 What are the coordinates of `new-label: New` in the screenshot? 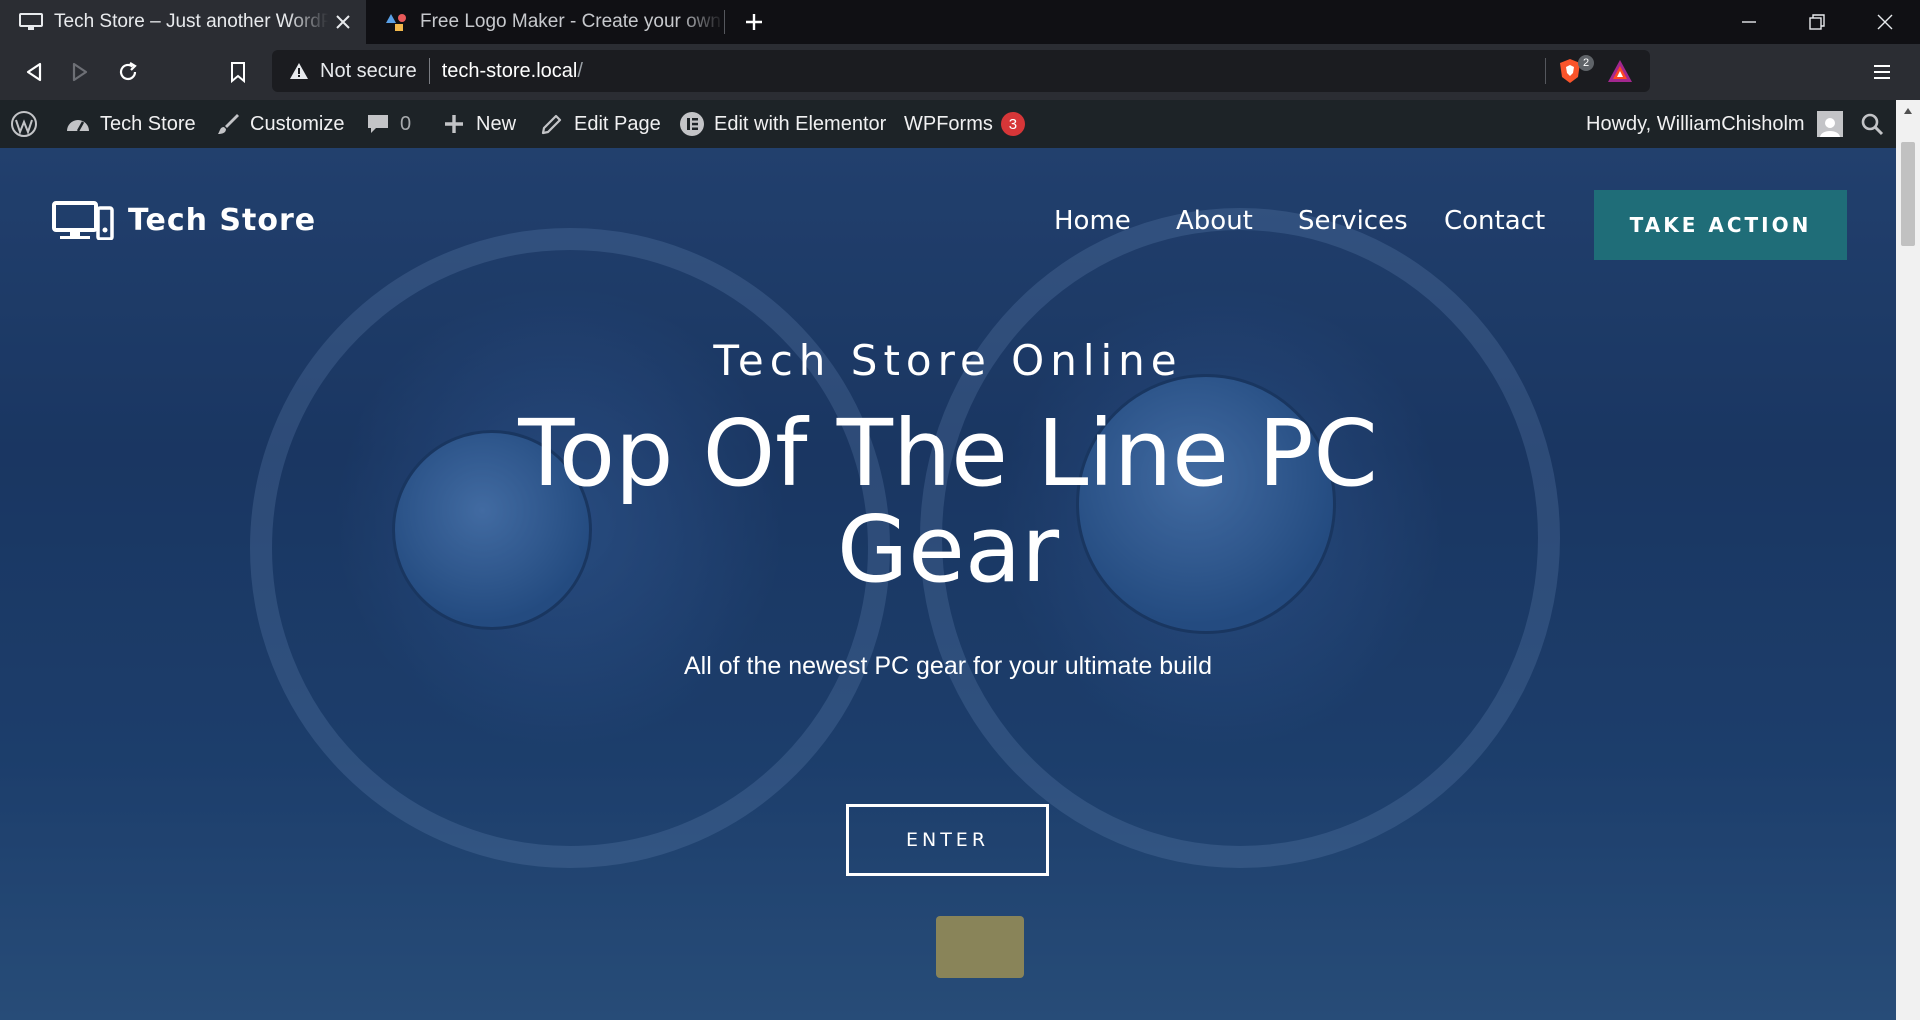 It's located at (496, 123).